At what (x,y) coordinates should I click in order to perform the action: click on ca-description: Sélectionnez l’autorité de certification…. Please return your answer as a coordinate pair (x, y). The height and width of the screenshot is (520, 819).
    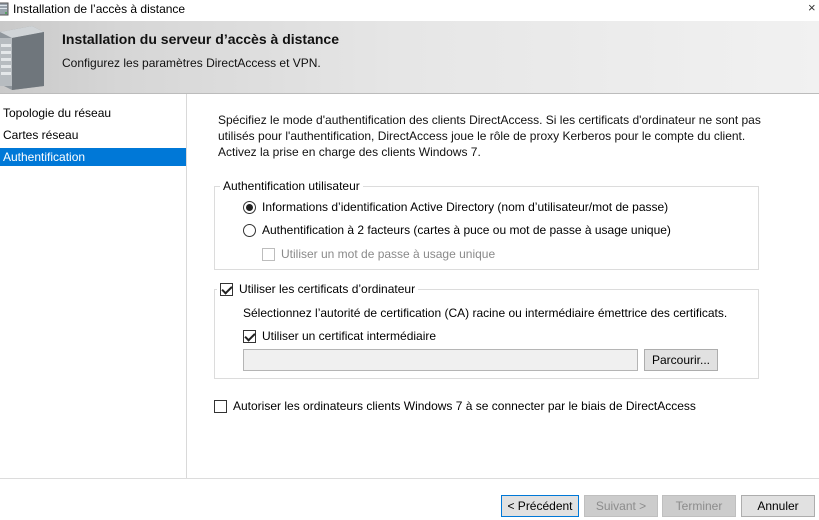
    Looking at the image, I should click on (485, 313).